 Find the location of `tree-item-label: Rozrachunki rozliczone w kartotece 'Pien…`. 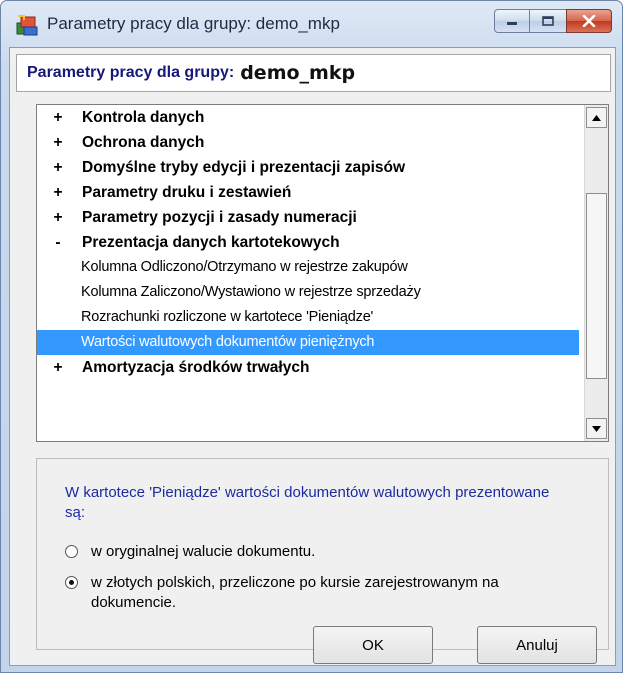

tree-item-label: Rozrachunki rozliczone w kartotece 'Pien… is located at coordinates (227, 317).